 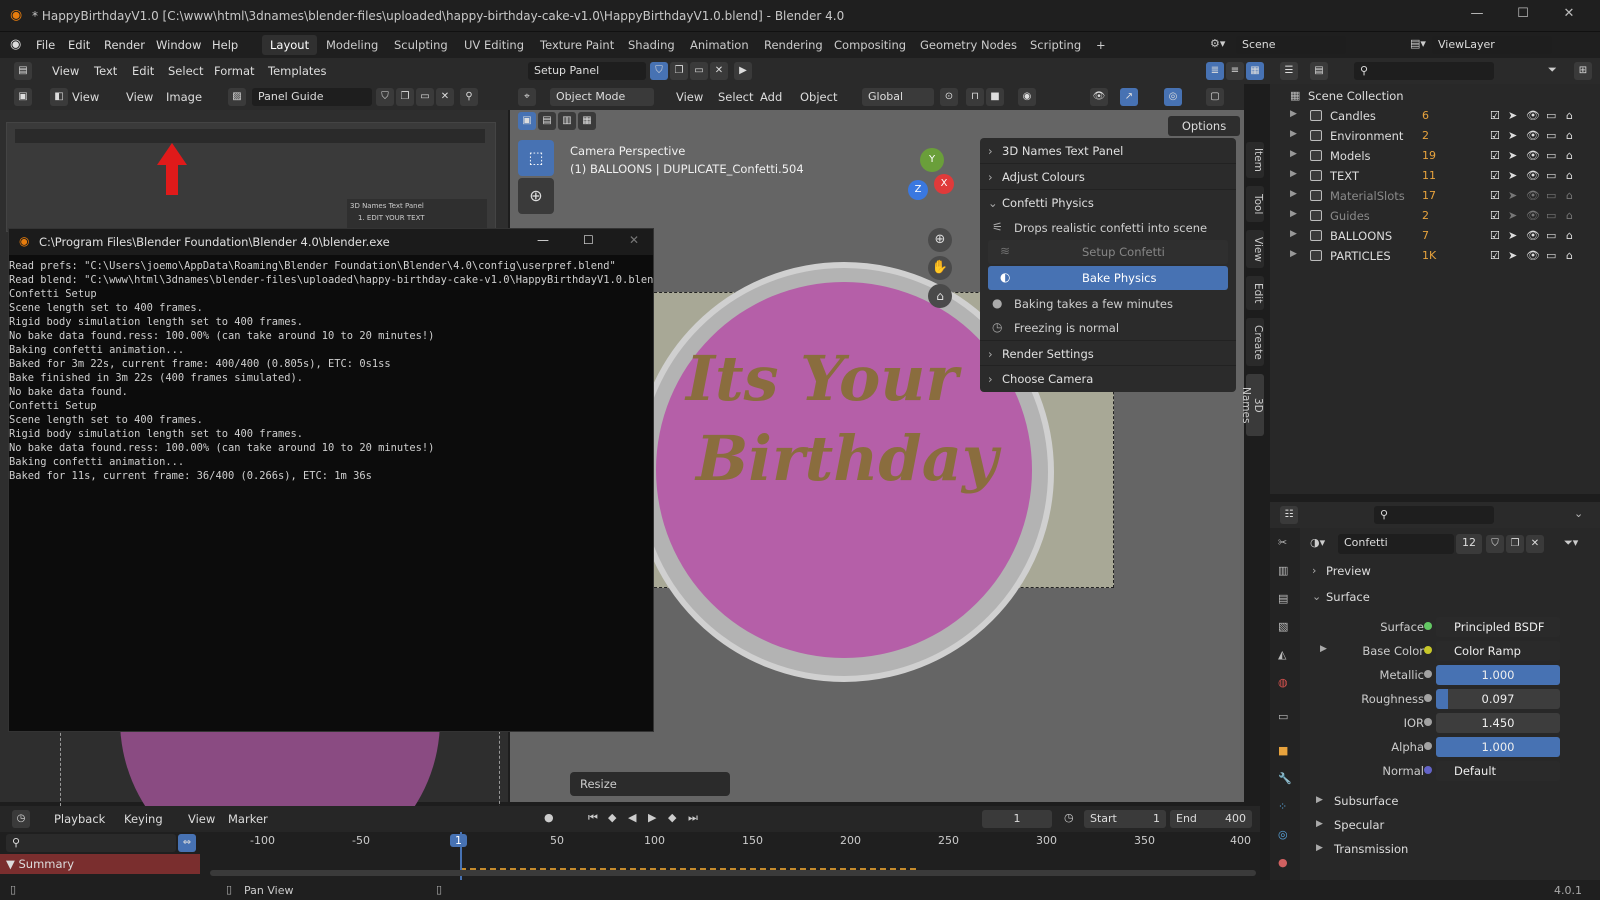 I want to click on tab-tool: Tool, so click(x=1255, y=204).